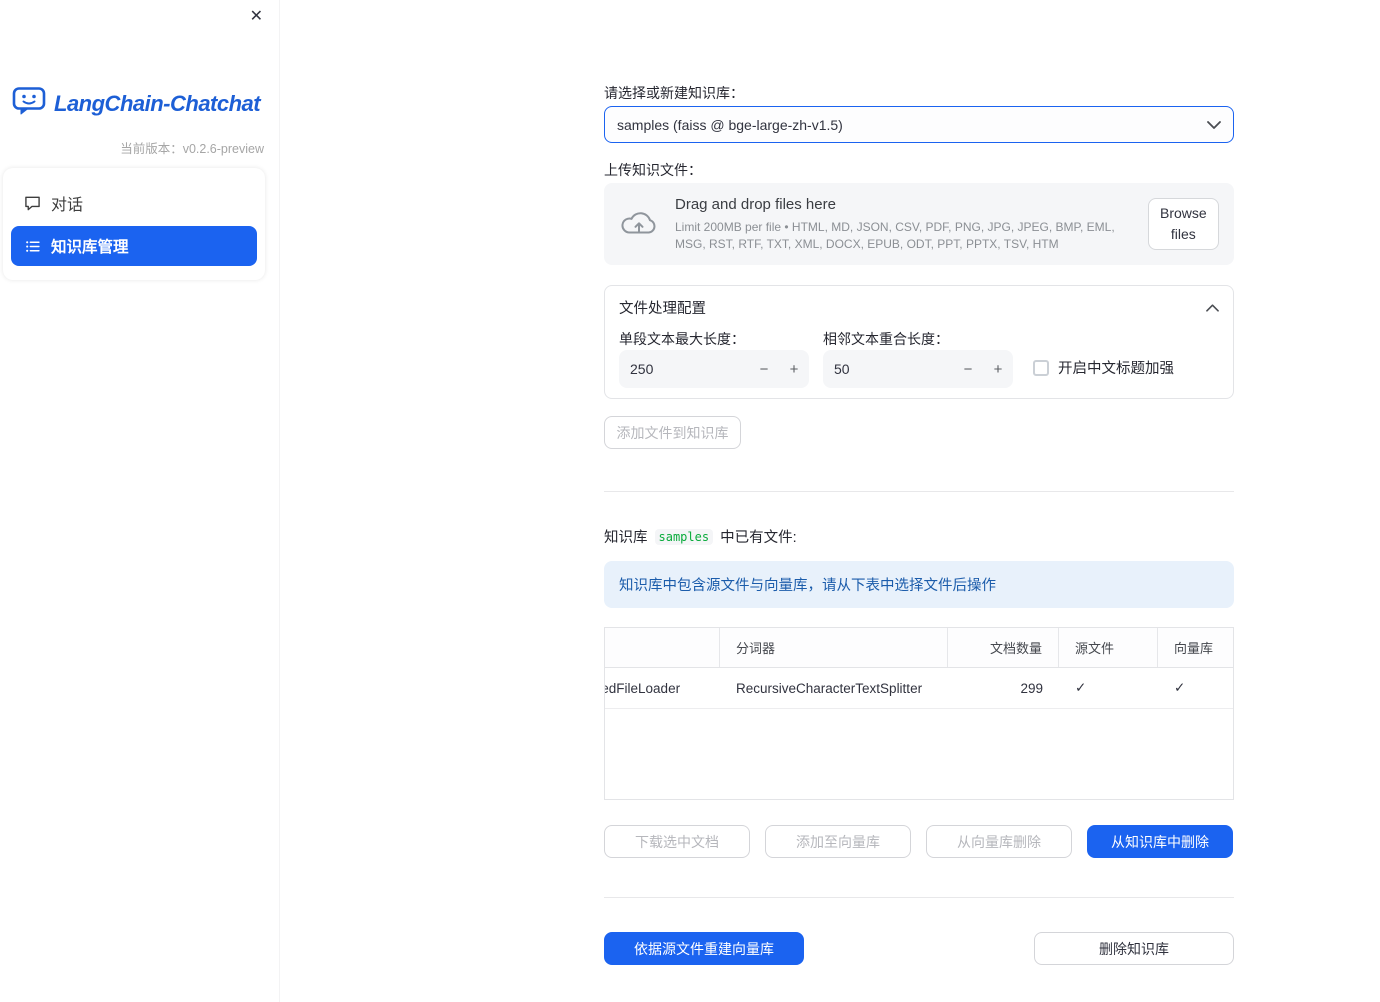  Describe the element at coordinates (682, 339) in the screenshot. I see `chunk-size-label: 单段文本最大长度：` at that location.